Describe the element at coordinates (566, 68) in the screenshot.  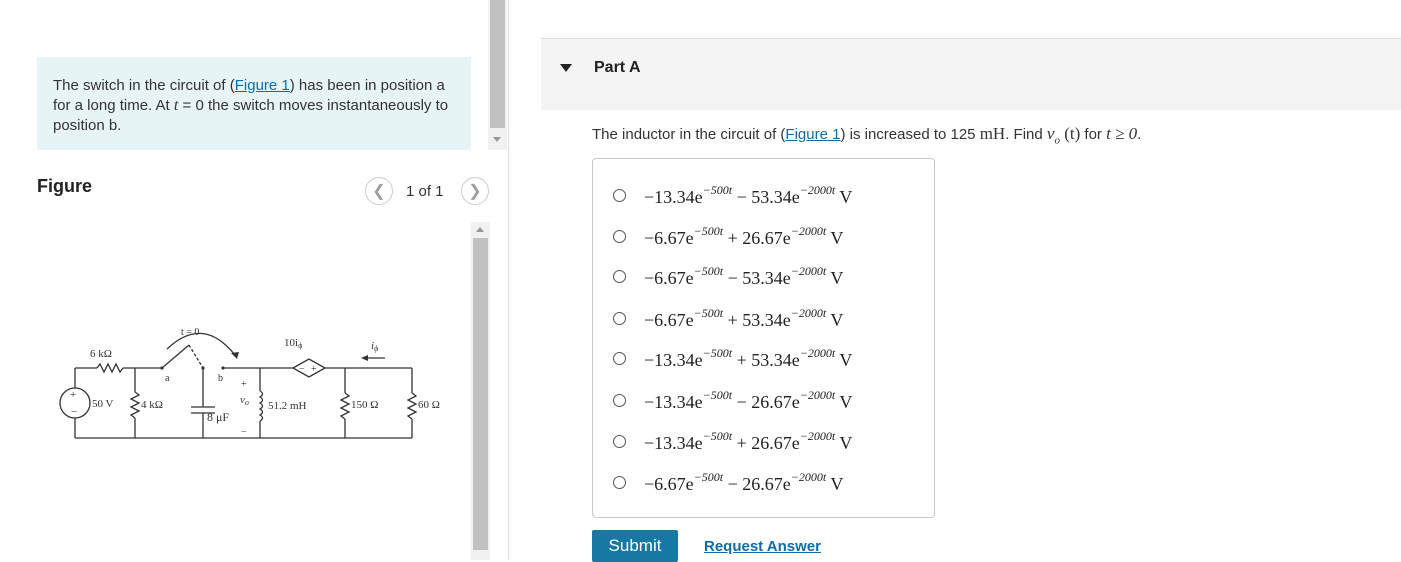
I see `caret-down-icon` at that location.